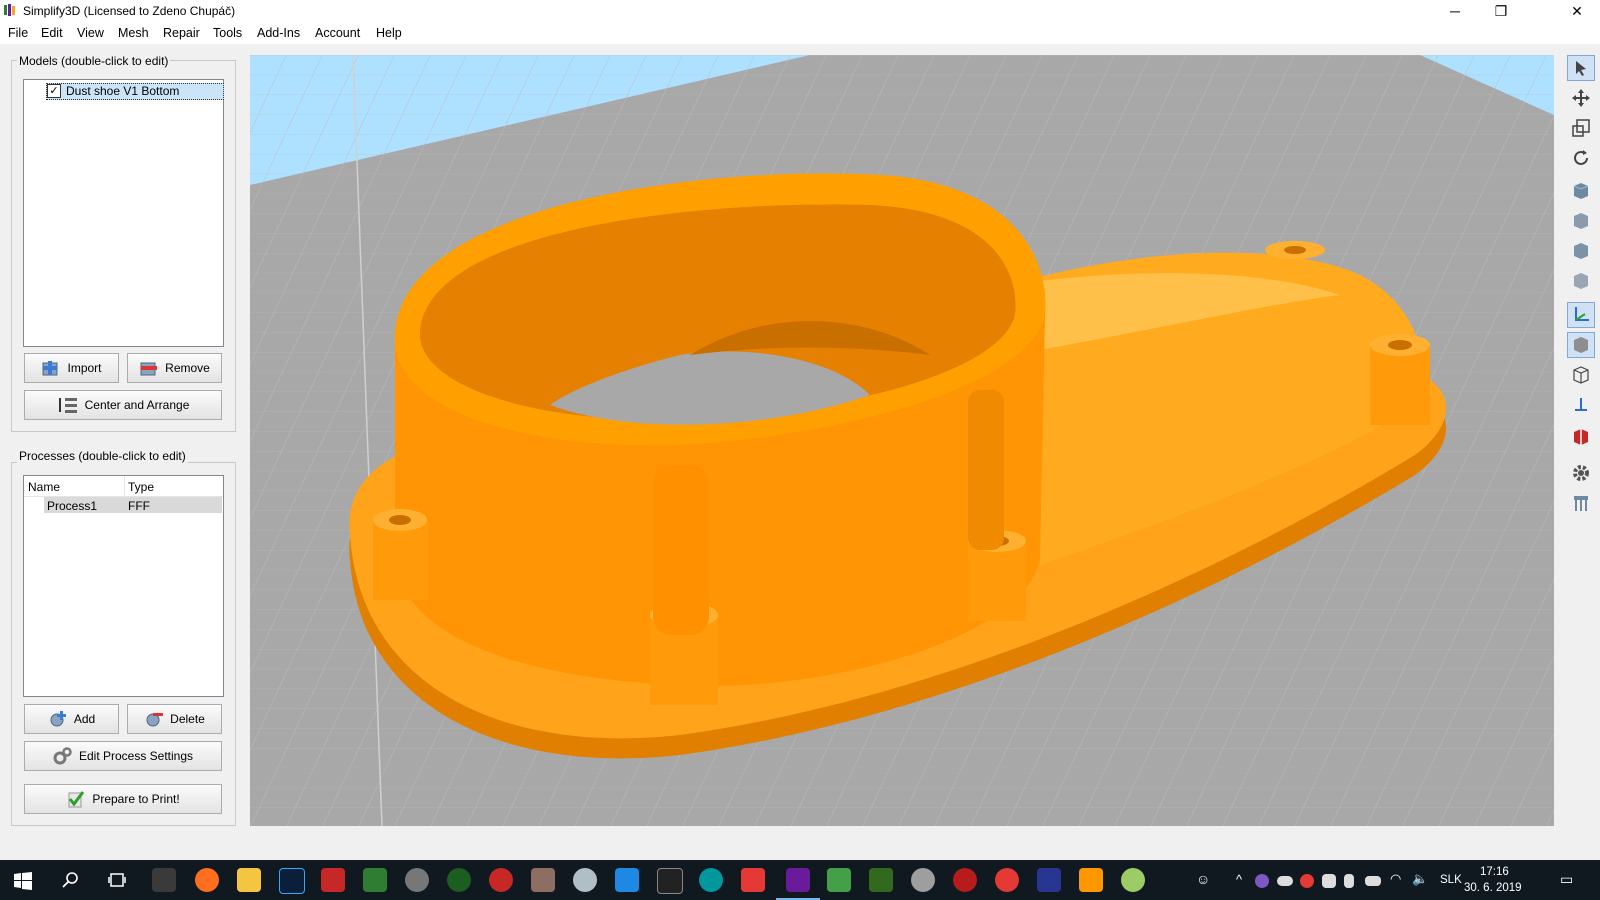  What do you see at coordinates (207, 880) in the screenshot?
I see `firefox-icon` at bounding box center [207, 880].